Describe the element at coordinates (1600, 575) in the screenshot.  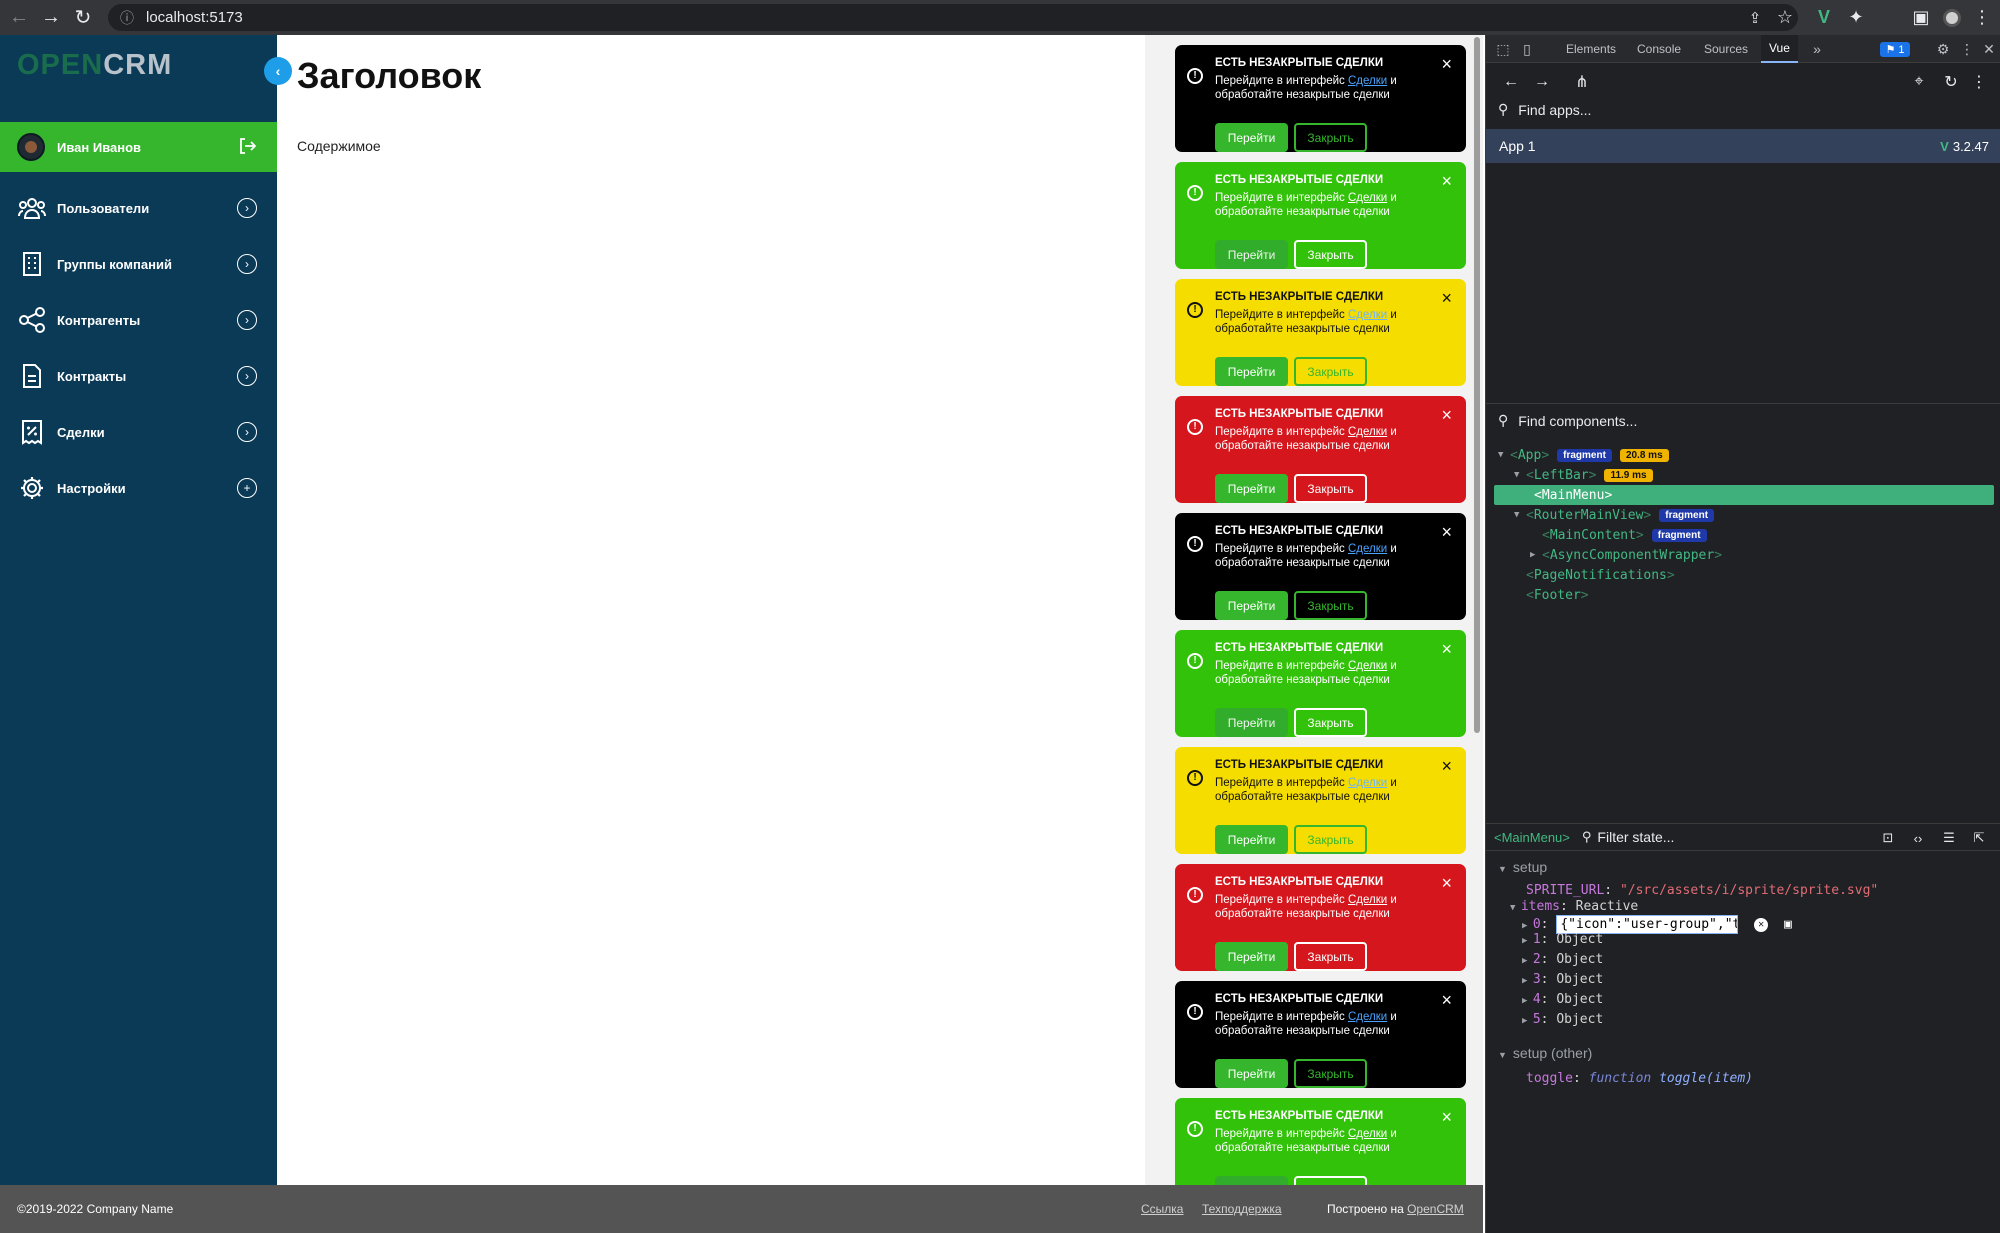
I see `tree-node-pagenotifications: <PageNotifications>` at that location.